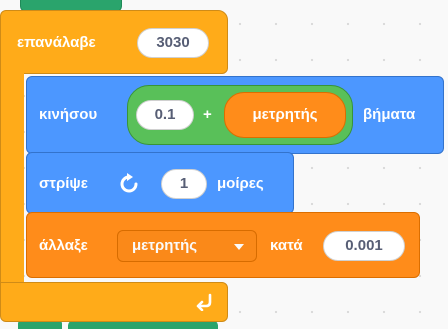 The height and width of the screenshot is (329, 448). Describe the element at coordinates (63, 245) in the screenshot. I see `change-label: άλλαξε` at that location.